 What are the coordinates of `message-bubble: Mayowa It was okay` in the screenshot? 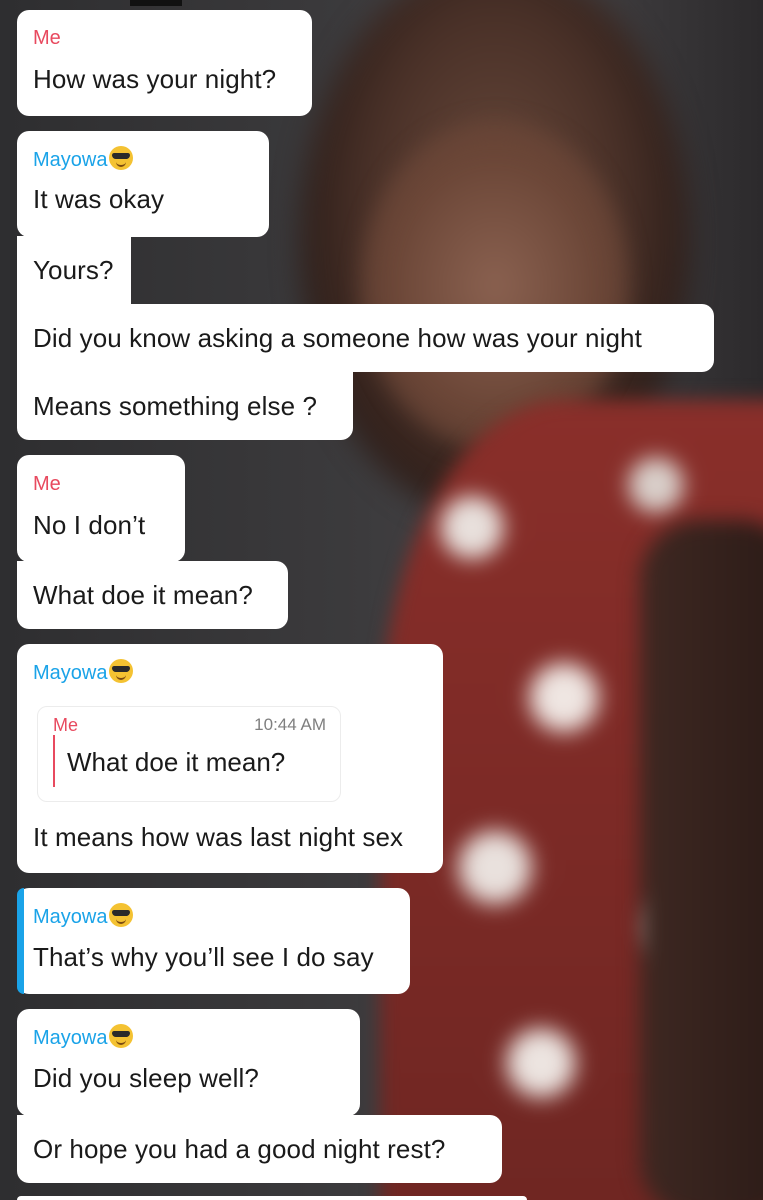 It's located at (143, 184).